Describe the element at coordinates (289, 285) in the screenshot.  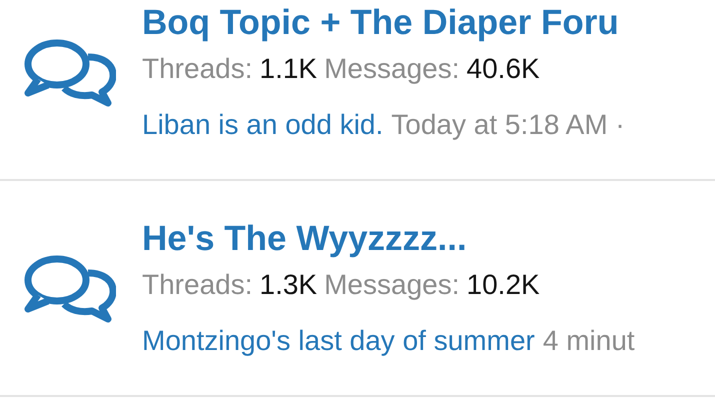
I see `threads-count: 1.3K` at that location.